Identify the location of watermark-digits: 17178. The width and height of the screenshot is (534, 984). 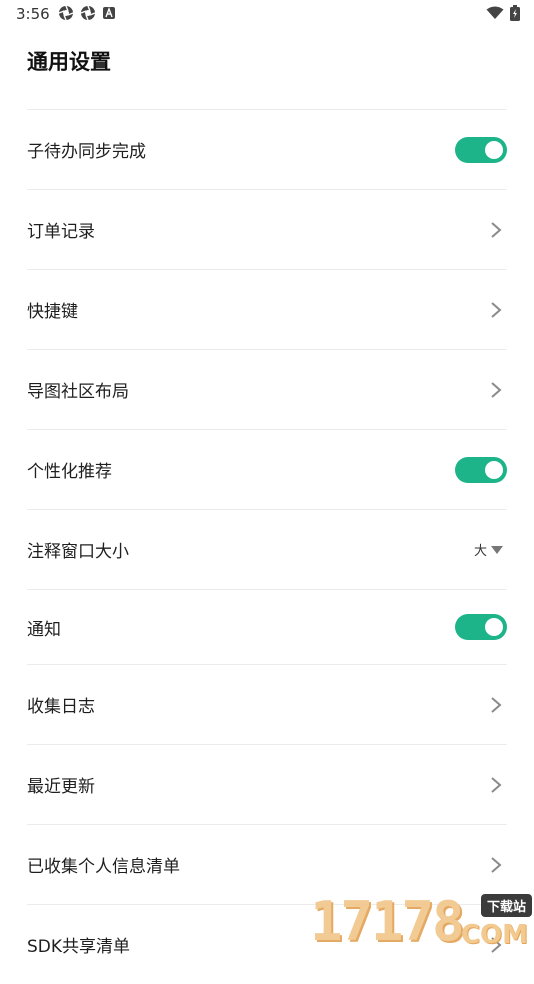
(387, 921).